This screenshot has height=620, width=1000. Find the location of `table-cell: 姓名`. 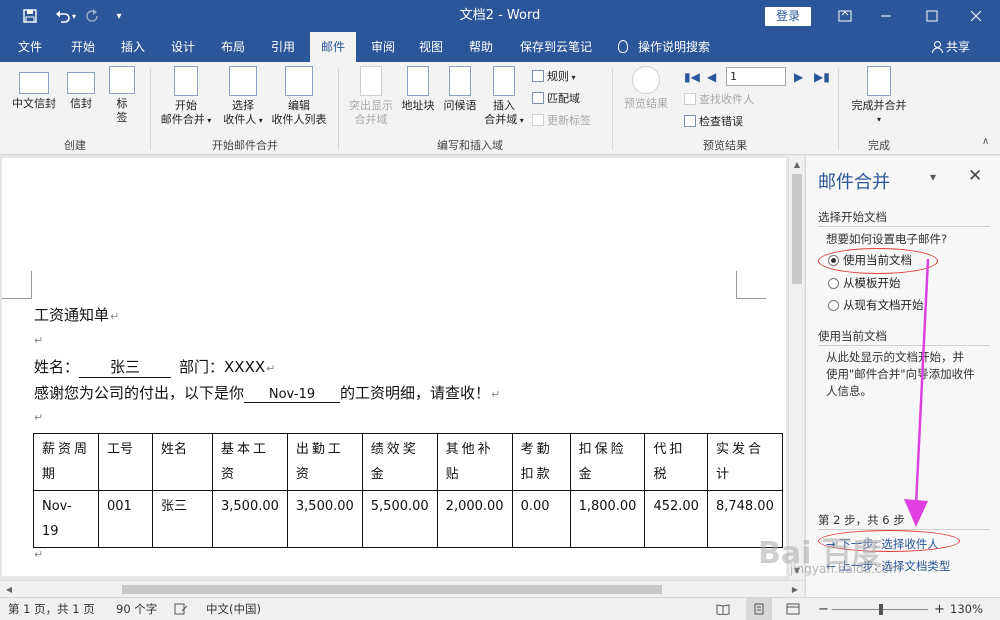

table-cell: 姓名 is located at coordinates (182, 462).